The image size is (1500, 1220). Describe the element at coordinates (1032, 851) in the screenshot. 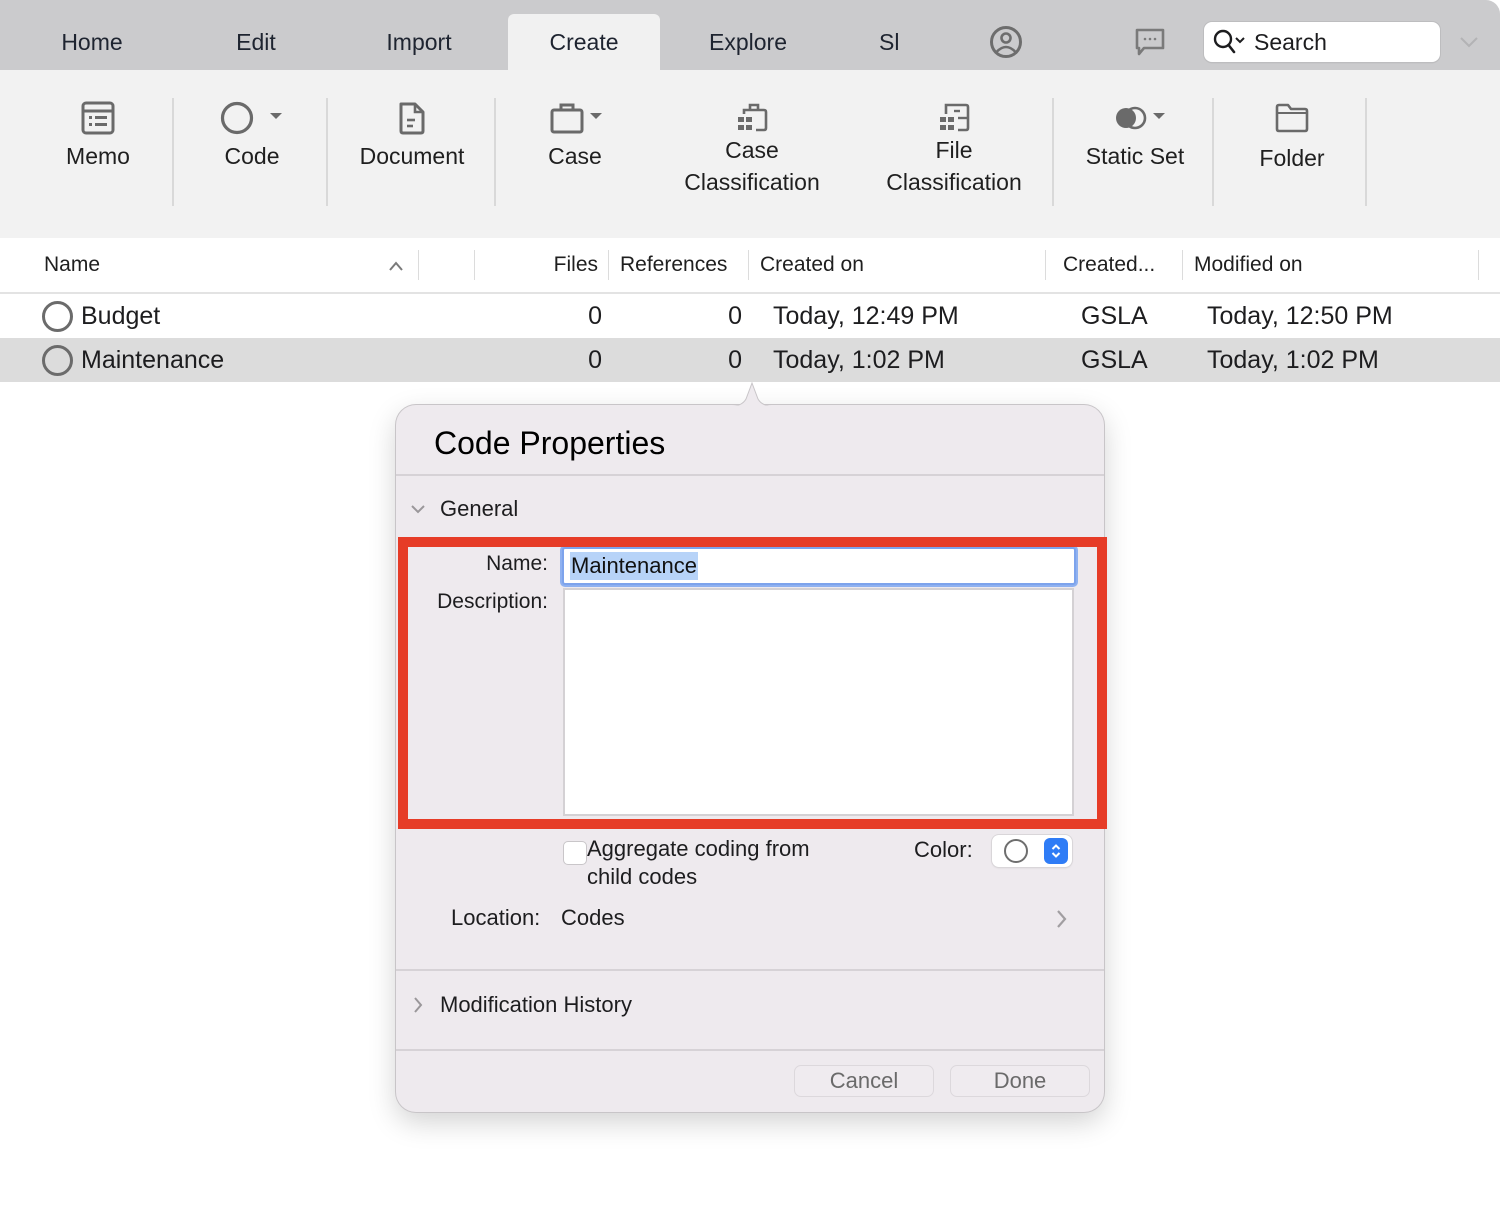

I see `color-picker` at that location.